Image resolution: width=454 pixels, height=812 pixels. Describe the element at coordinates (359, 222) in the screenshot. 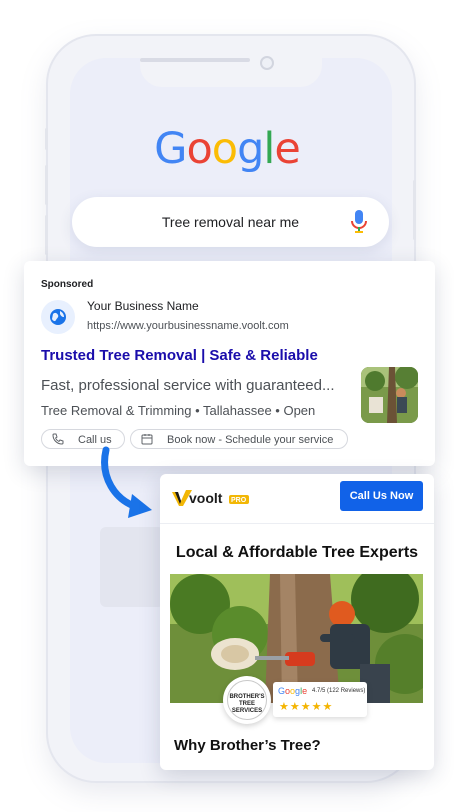

I see `microphone-icon` at that location.